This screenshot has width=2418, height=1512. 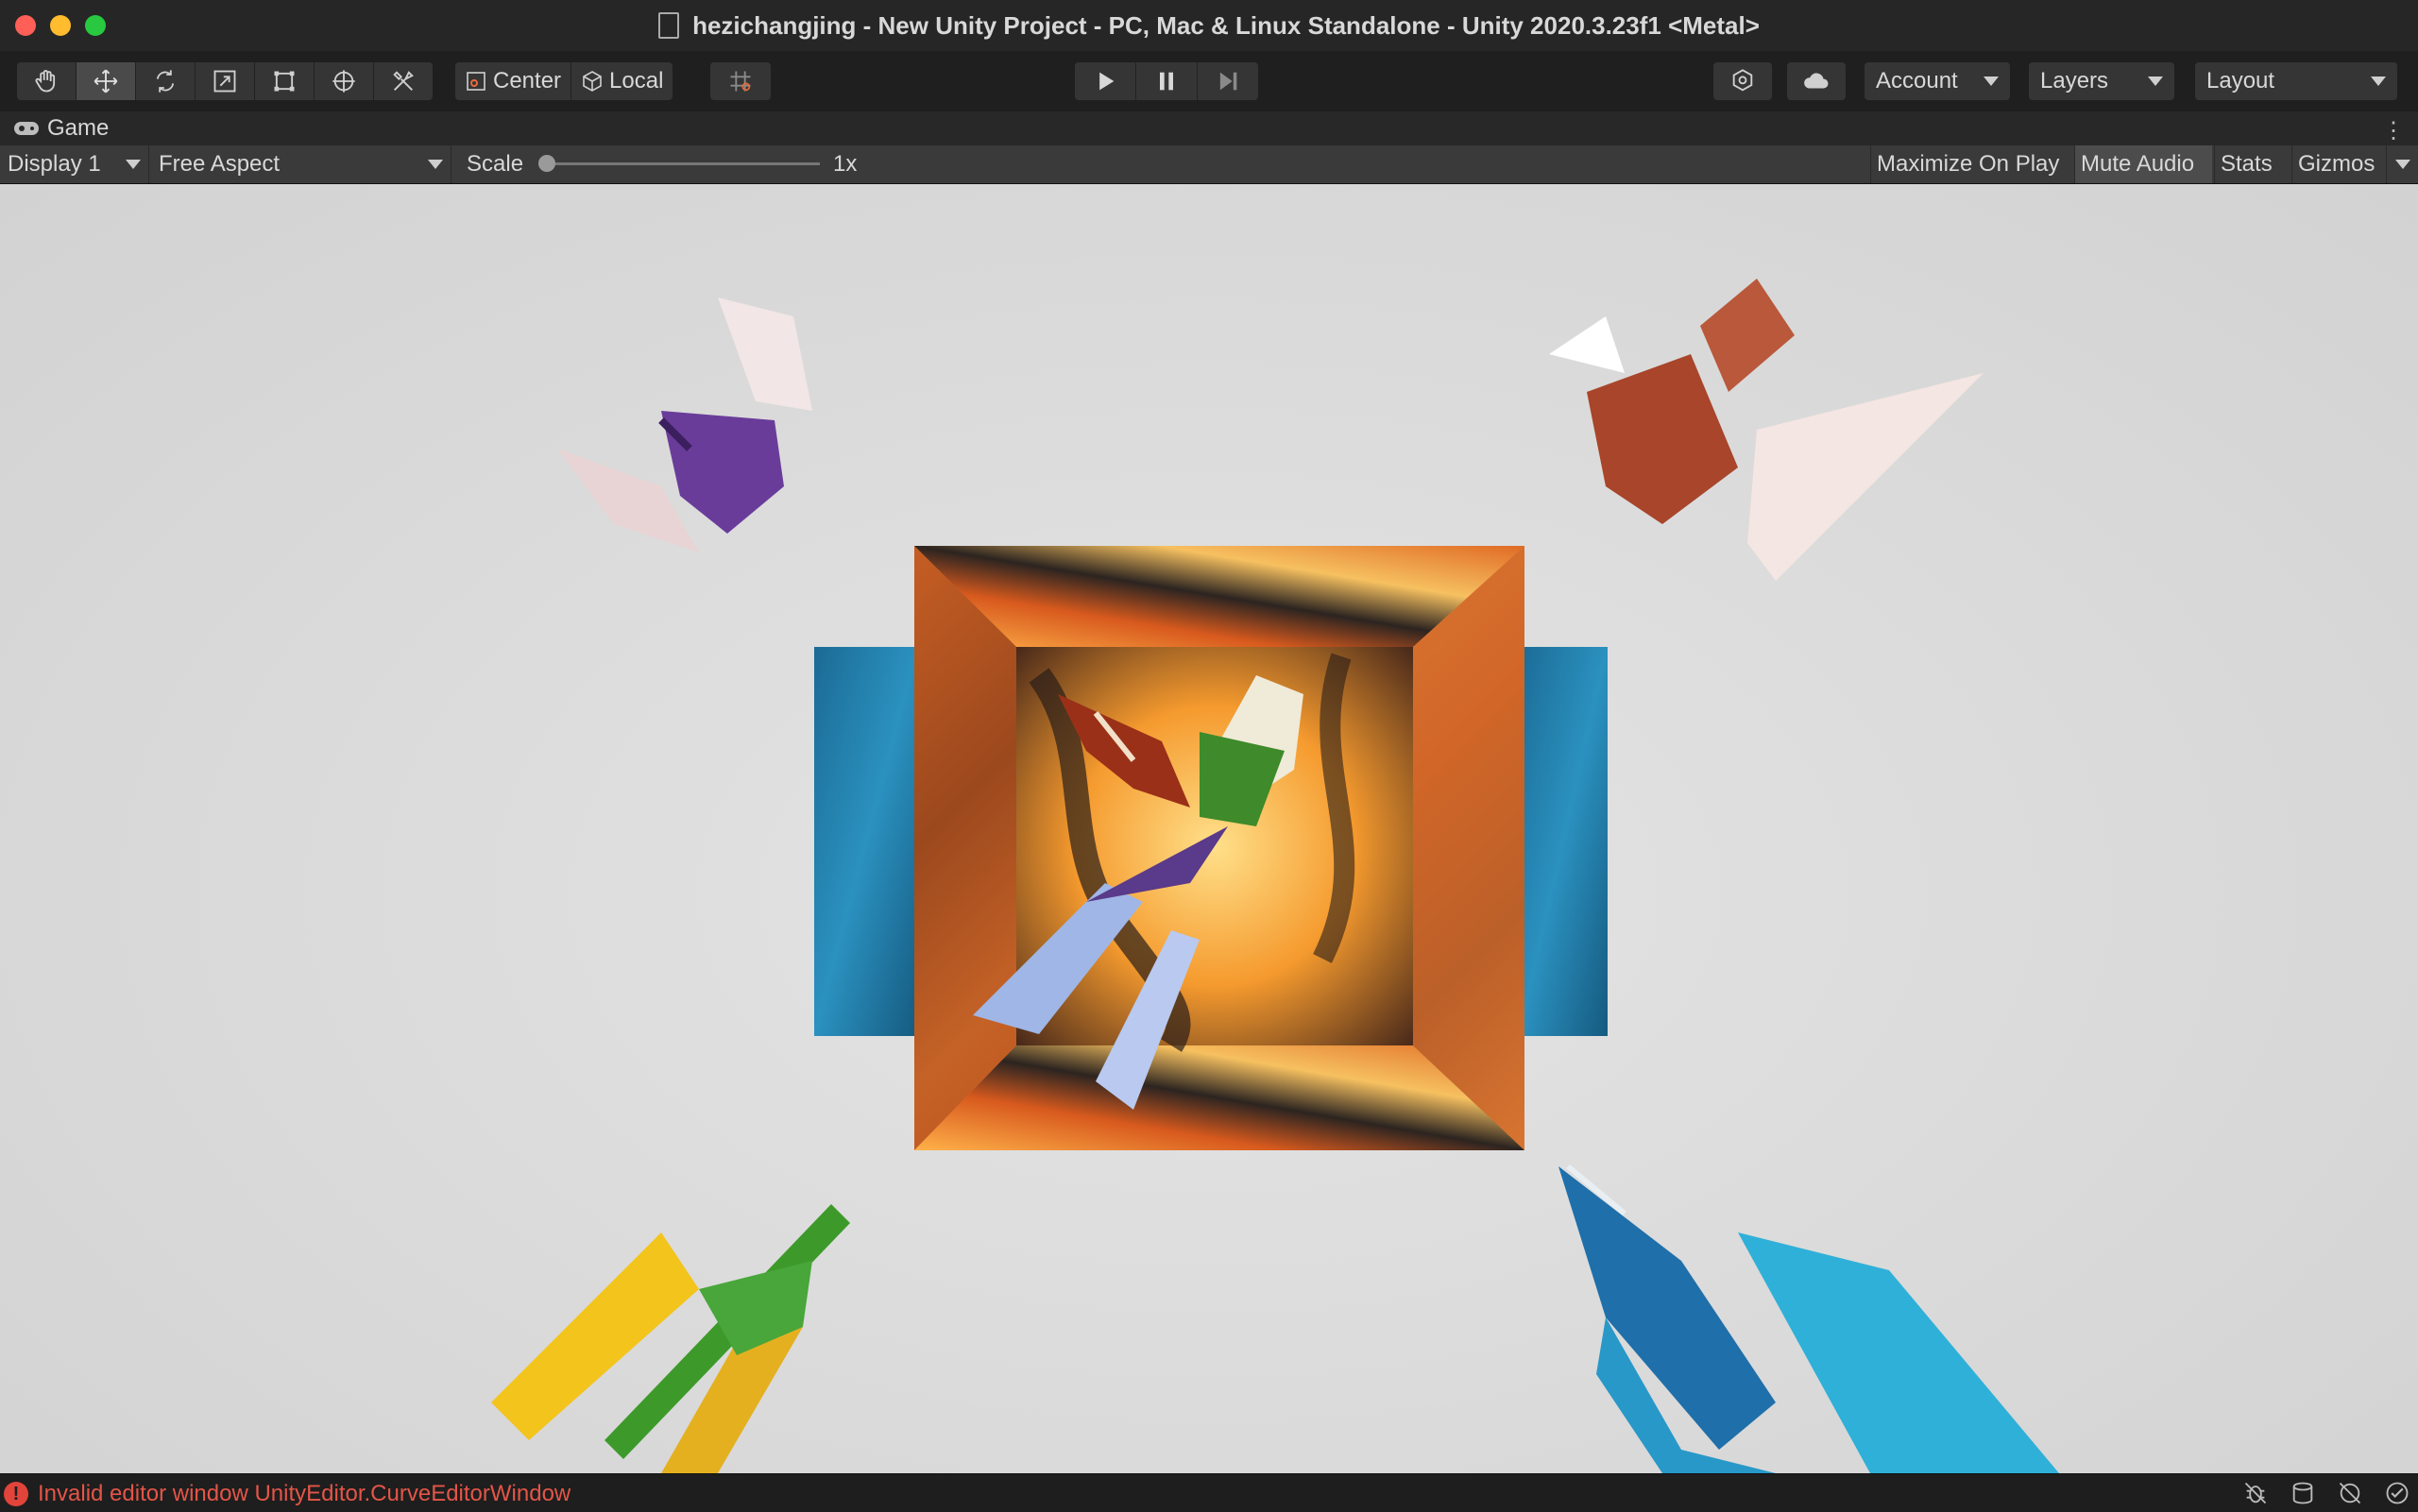 What do you see at coordinates (1209, 128) in the screenshot?
I see `tab-bar: Game ⋮` at bounding box center [1209, 128].